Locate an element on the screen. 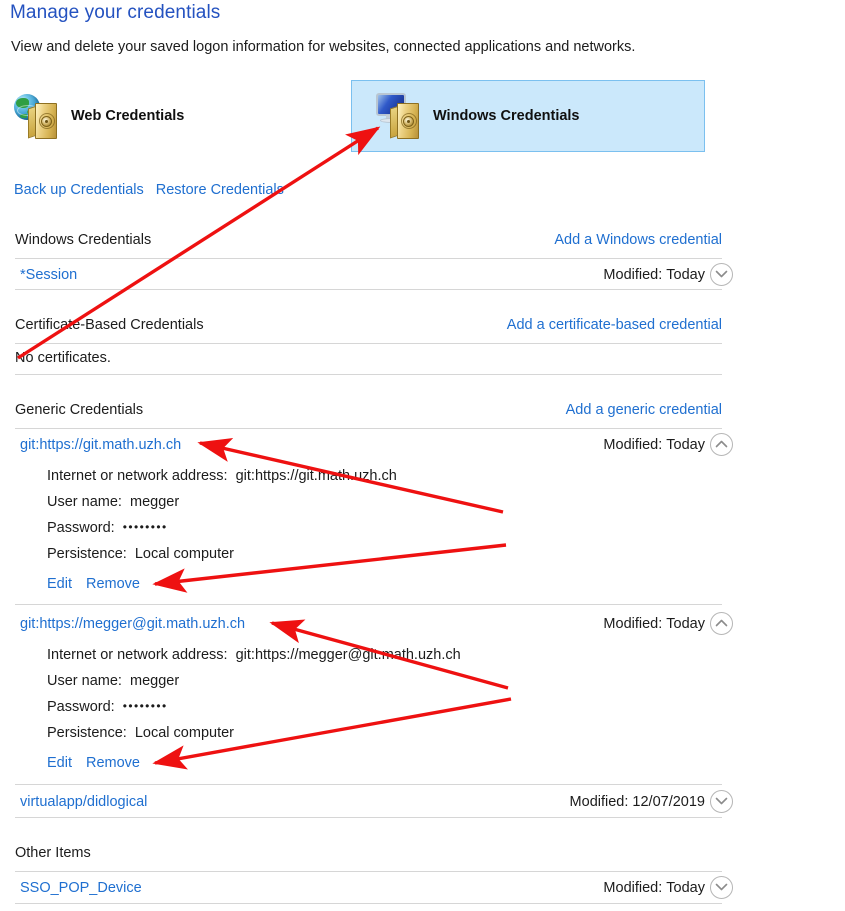 This screenshot has height=911, width=845. back-up-credentials-link: Back up Credentials is located at coordinates (79, 190).